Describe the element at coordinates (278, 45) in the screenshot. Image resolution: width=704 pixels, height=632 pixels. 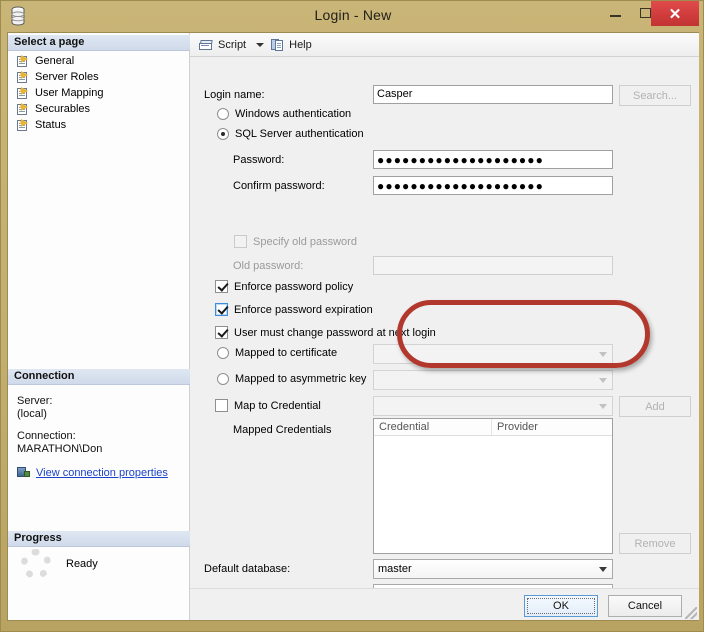
I see `help-pages-icon` at that location.